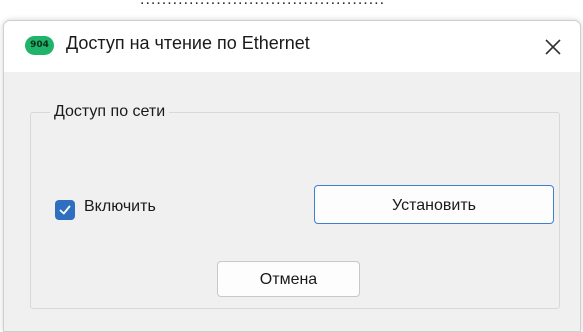  I want to click on set-button: Установить, so click(434, 204).